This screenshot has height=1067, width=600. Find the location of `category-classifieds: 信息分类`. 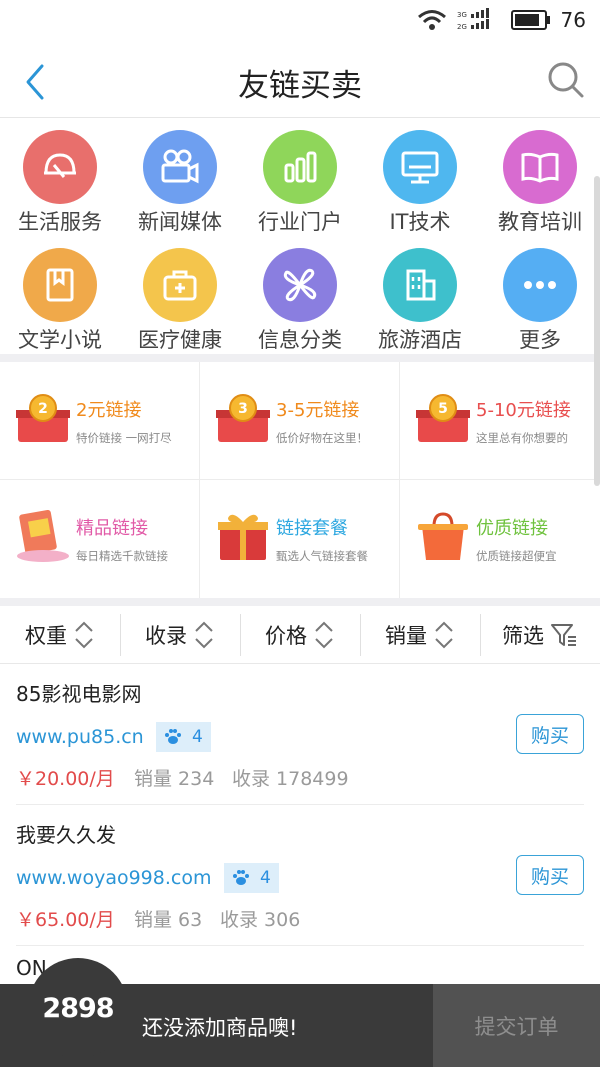

category-classifieds: 信息分类 is located at coordinates (300, 295).